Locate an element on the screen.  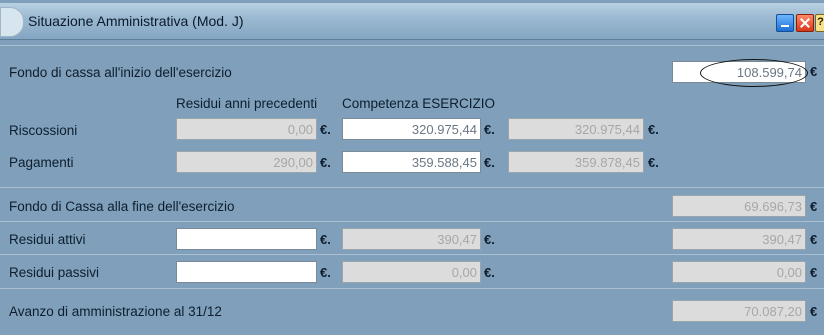
title-bar: Situazione Amministrativa (Mod. J) ? is located at coordinates (412, 21).